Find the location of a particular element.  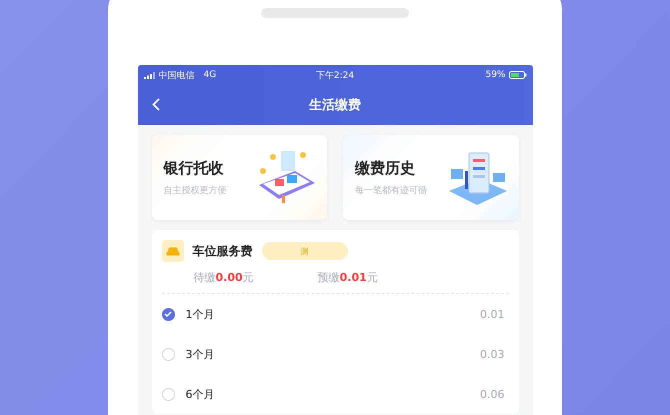

option-label: 6个月 is located at coordinates (201, 394).